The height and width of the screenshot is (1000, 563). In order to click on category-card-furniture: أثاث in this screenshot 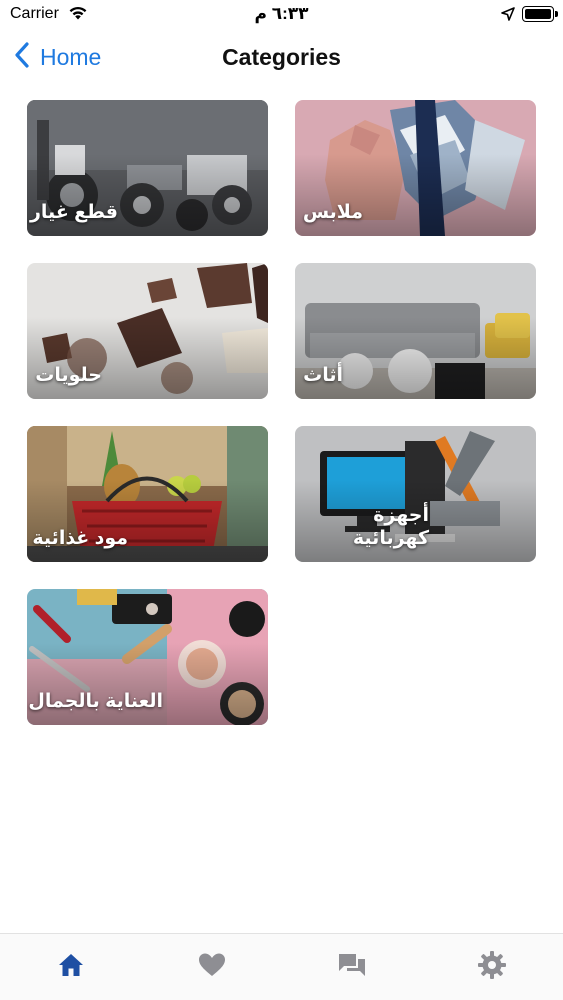, I will do `click(415, 331)`.